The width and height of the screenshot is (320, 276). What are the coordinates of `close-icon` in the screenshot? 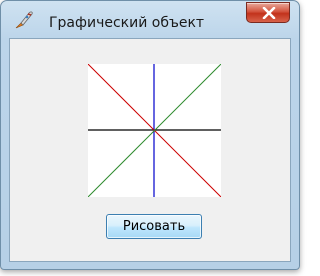 It's located at (269, 13).